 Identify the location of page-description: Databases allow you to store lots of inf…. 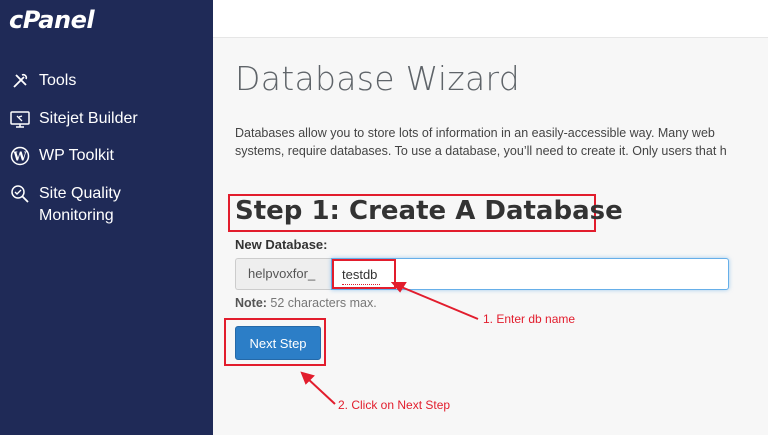
(501, 142).